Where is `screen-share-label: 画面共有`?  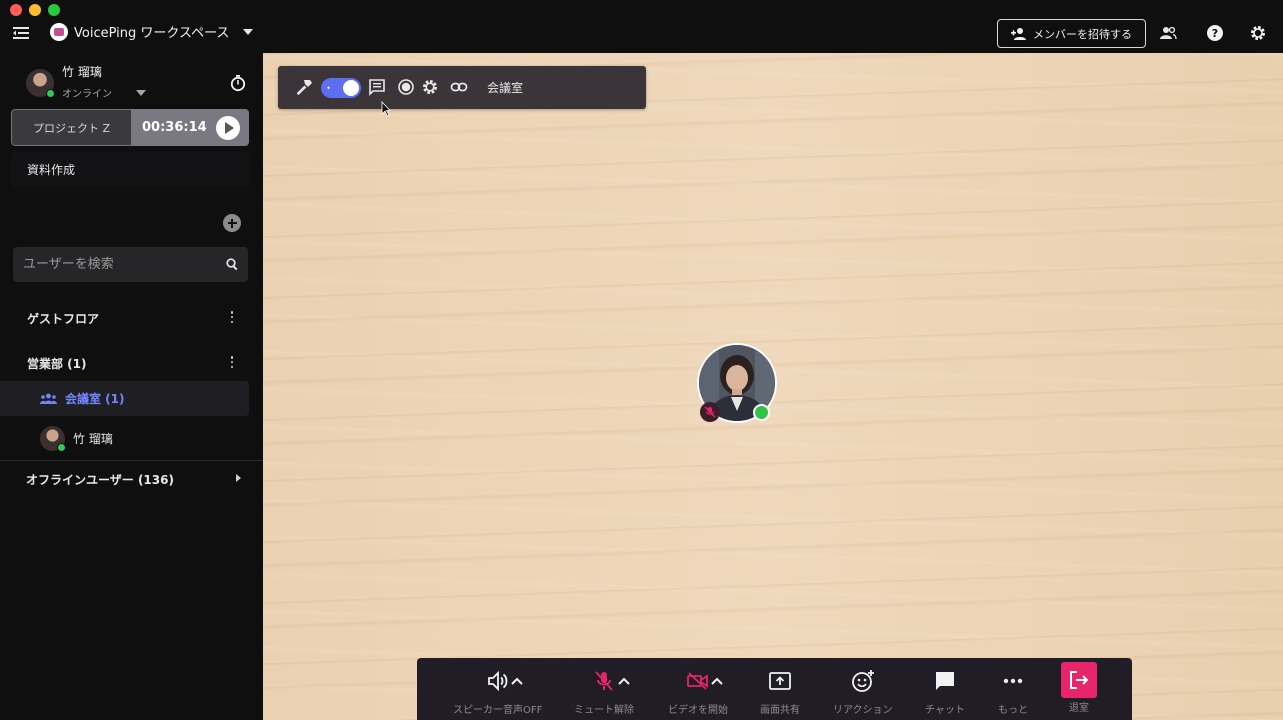
screen-share-label: 画面共有 is located at coordinates (780, 710).